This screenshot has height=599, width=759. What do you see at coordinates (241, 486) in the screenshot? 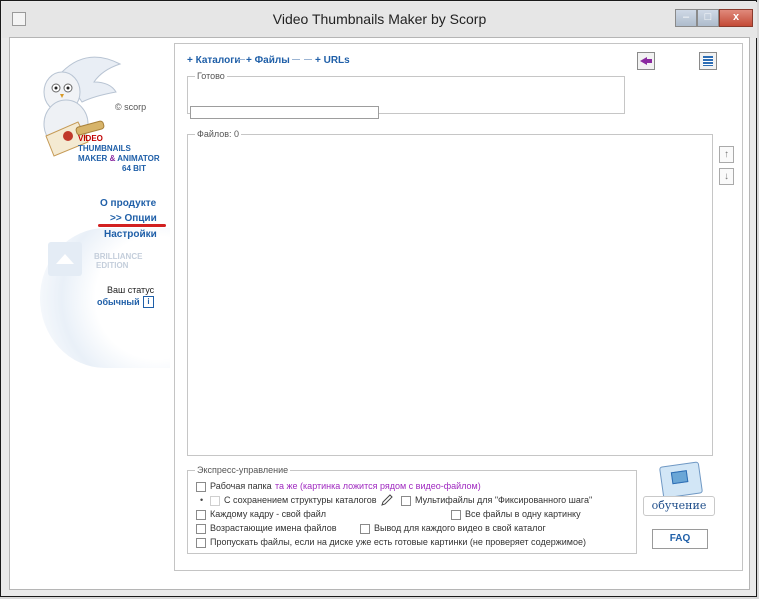
I see `work-folder-label: Рабочая папка` at bounding box center [241, 486].